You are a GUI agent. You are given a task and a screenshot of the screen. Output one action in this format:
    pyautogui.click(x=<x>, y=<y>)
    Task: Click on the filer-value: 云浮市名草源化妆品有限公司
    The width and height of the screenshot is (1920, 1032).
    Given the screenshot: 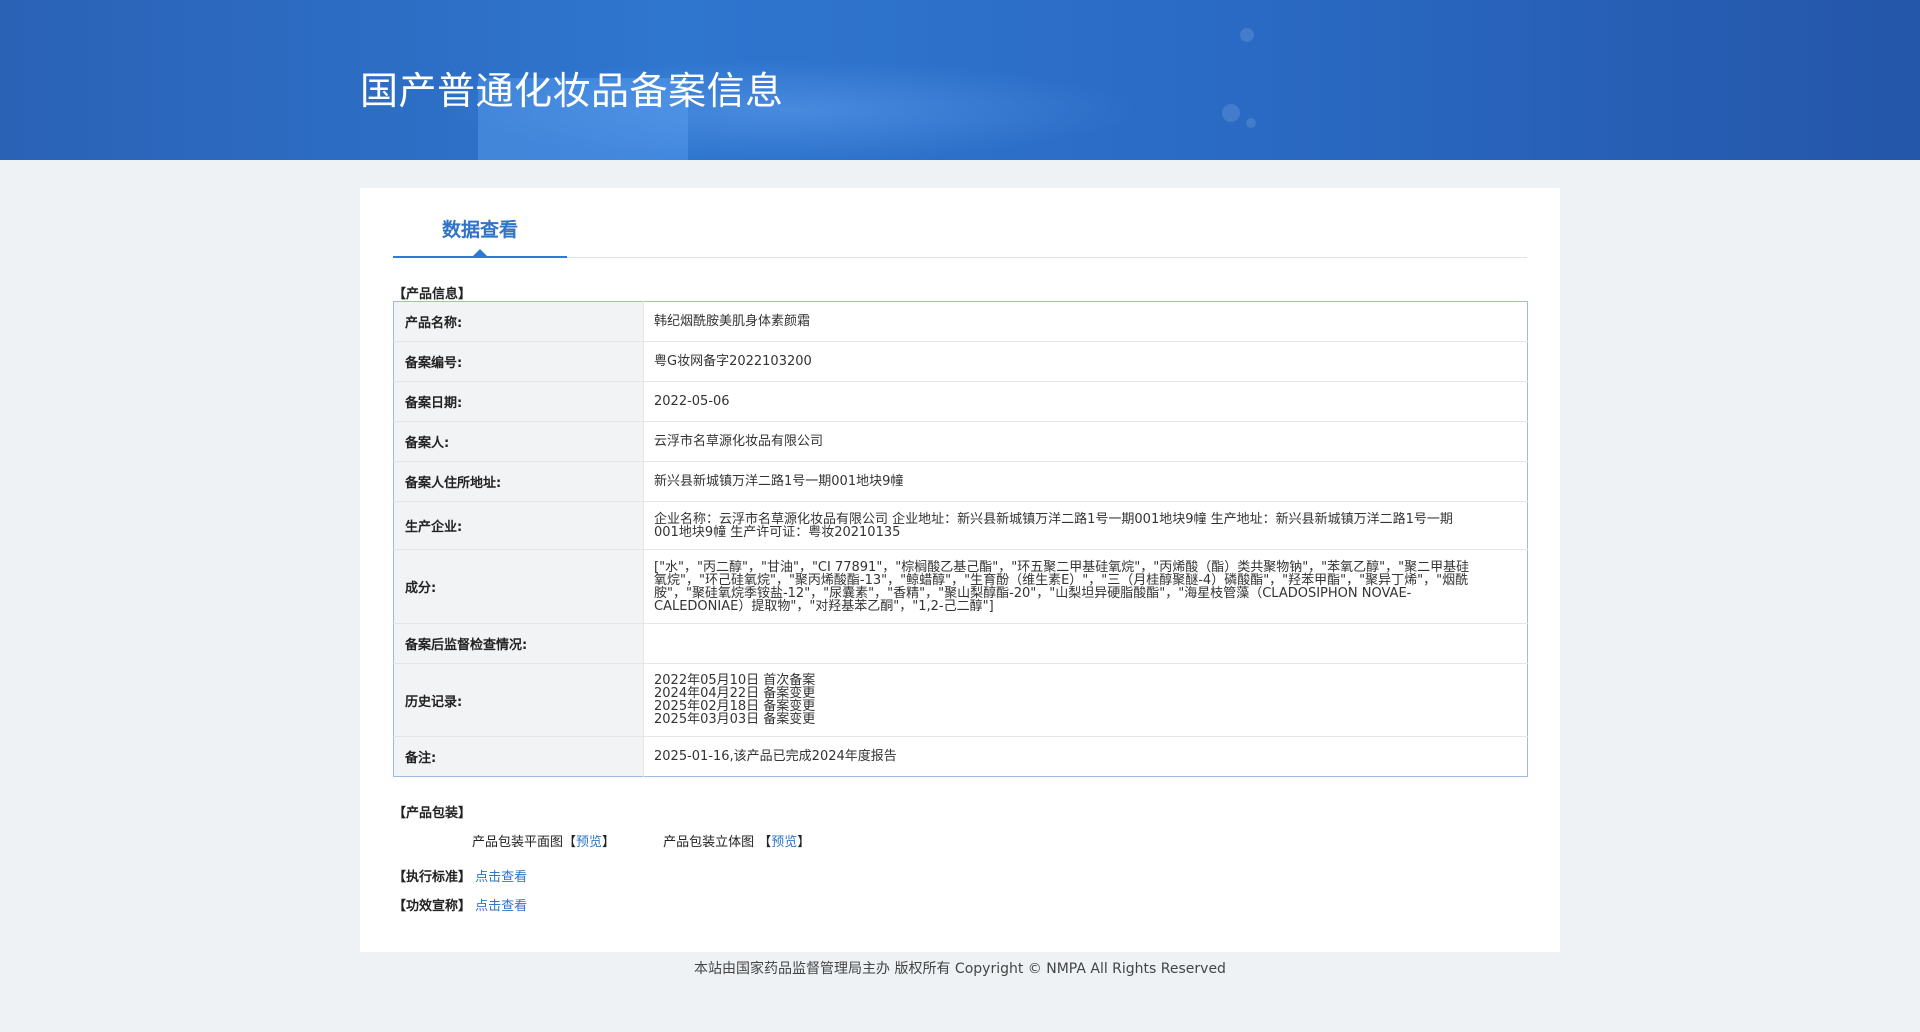 What is the action you would take?
    pyautogui.click(x=1085, y=441)
    